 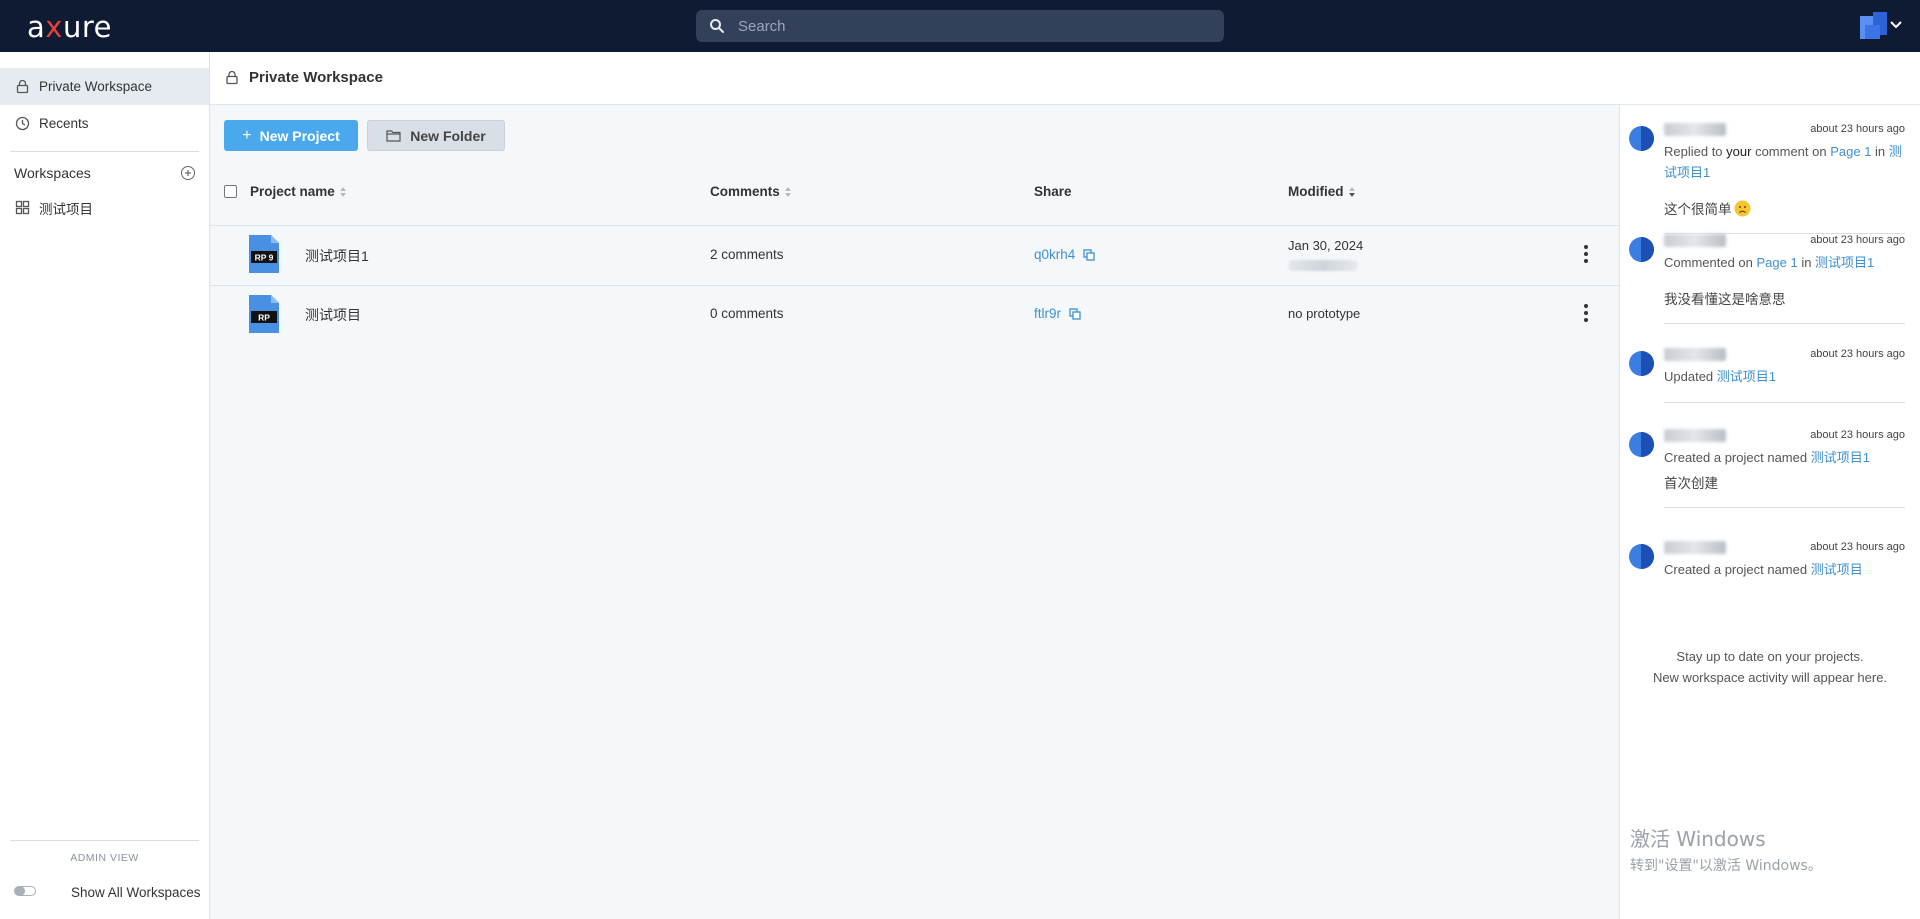 What do you see at coordinates (1837, 569) in the screenshot?
I see `project-link: 测试项目` at bounding box center [1837, 569].